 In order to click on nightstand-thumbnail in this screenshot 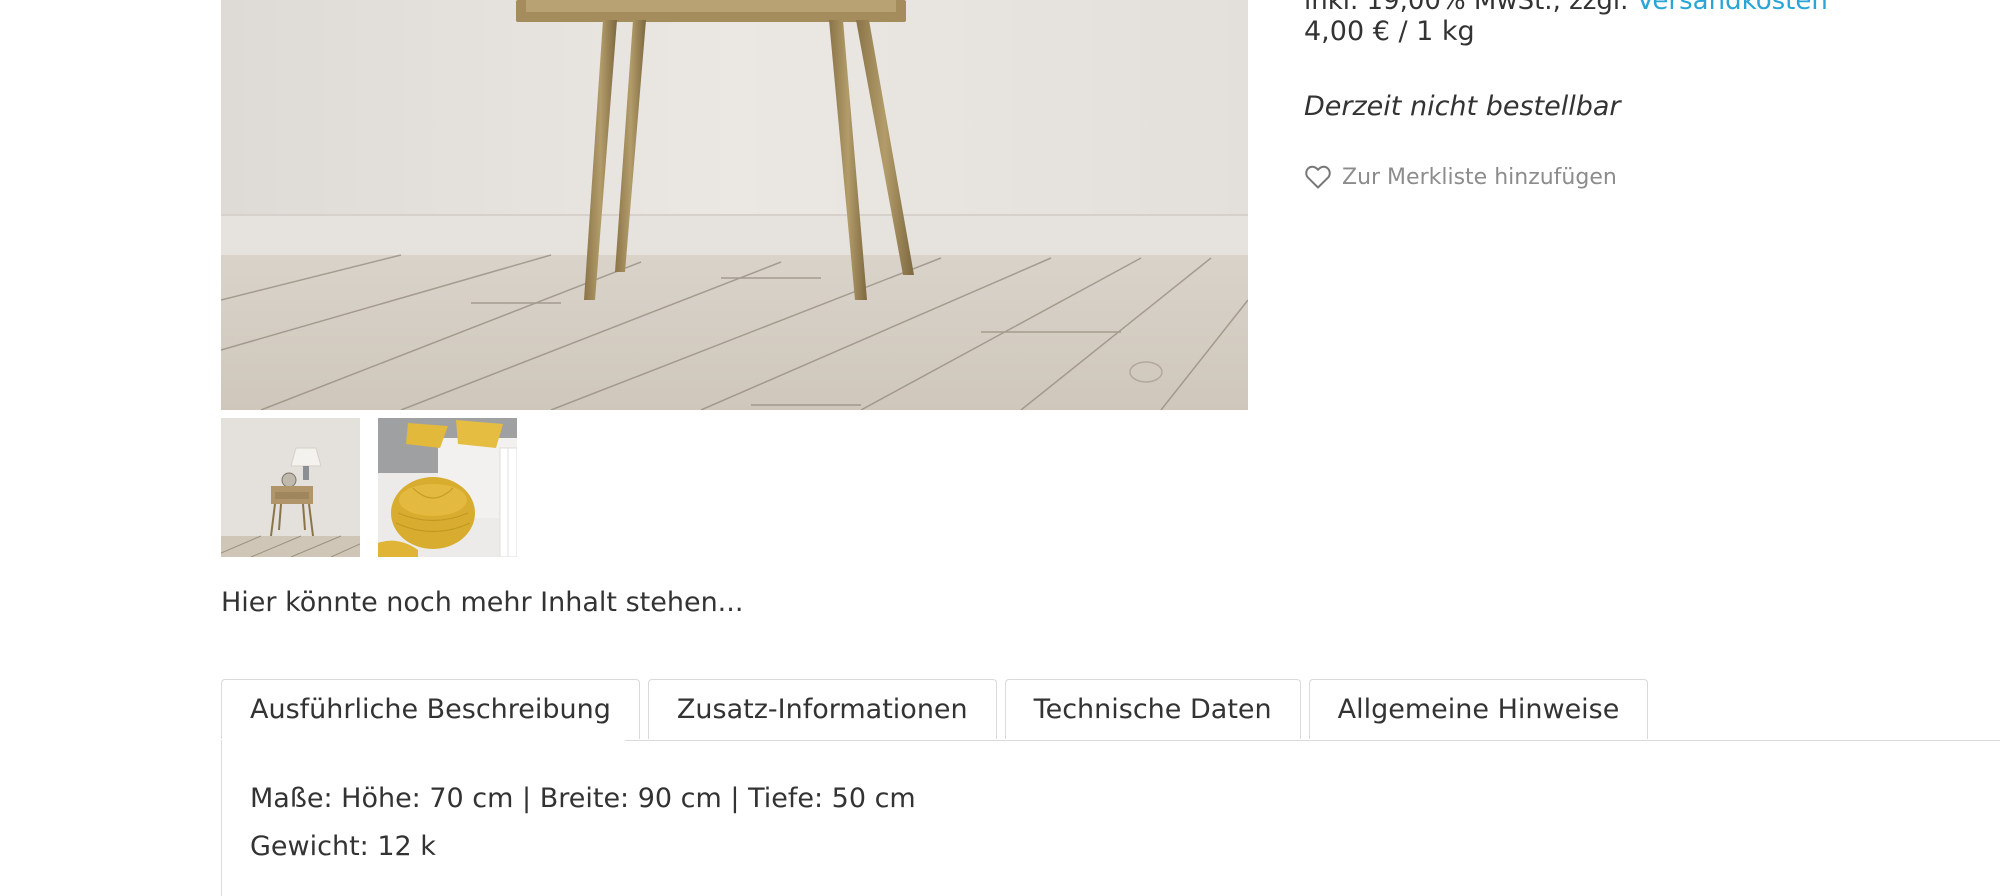, I will do `click(290, 487)`.